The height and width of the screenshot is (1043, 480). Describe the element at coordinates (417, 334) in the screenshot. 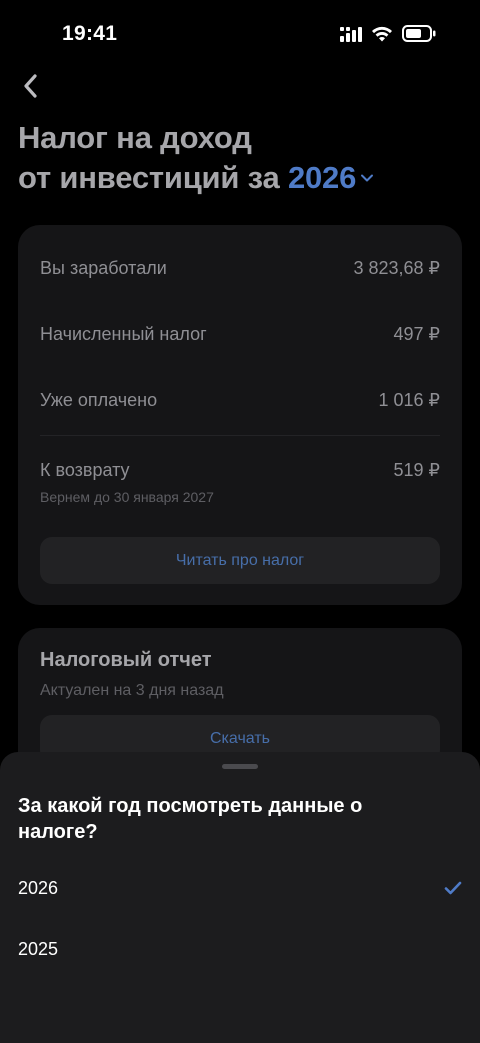

I see `accrued-tax-value: 497 ₽` at that location.